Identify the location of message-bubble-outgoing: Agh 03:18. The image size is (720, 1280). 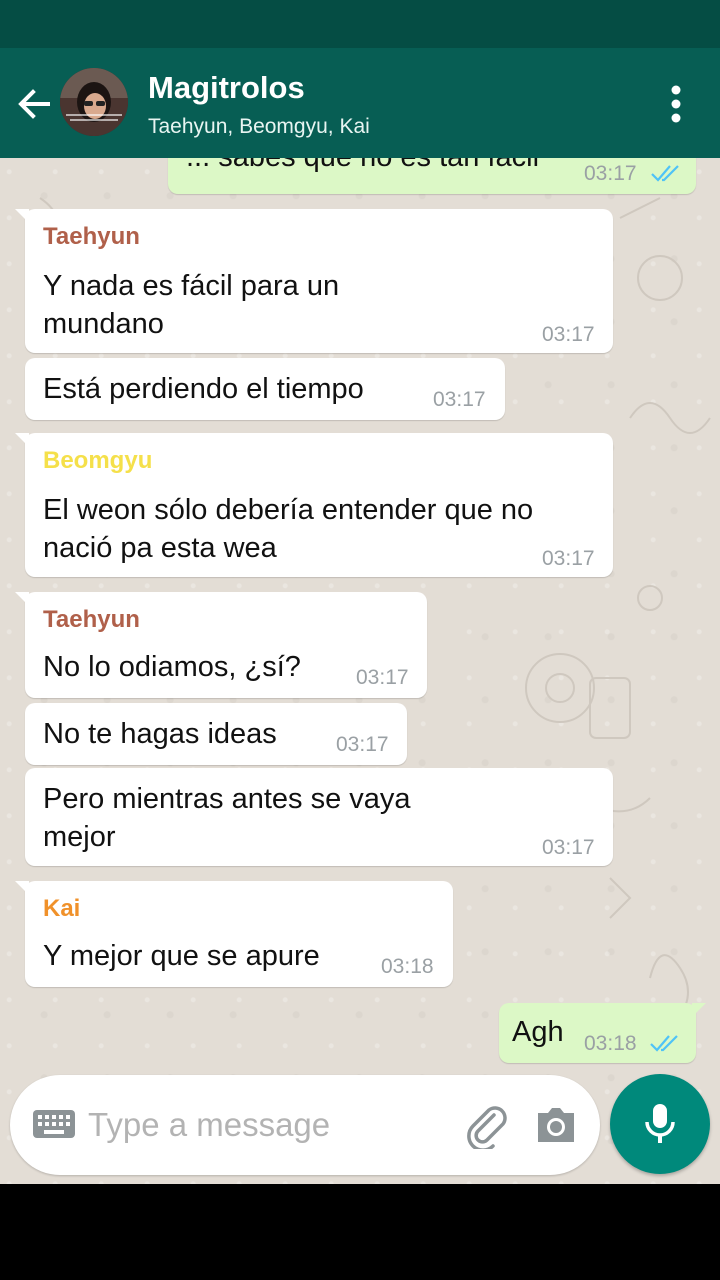
(602, 1033).